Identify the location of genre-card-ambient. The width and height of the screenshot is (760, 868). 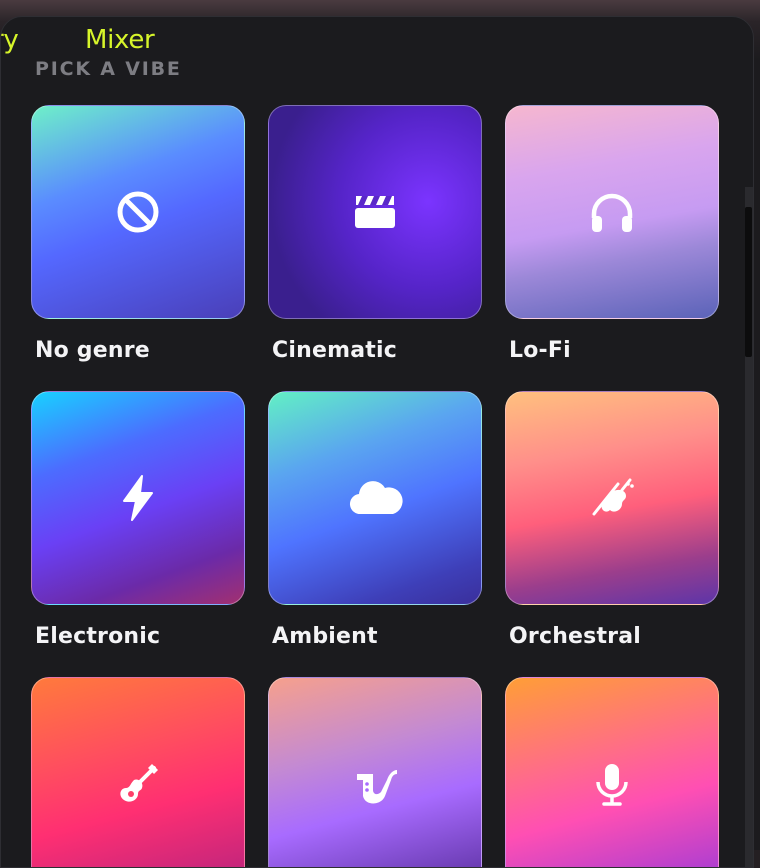
(375, 498).